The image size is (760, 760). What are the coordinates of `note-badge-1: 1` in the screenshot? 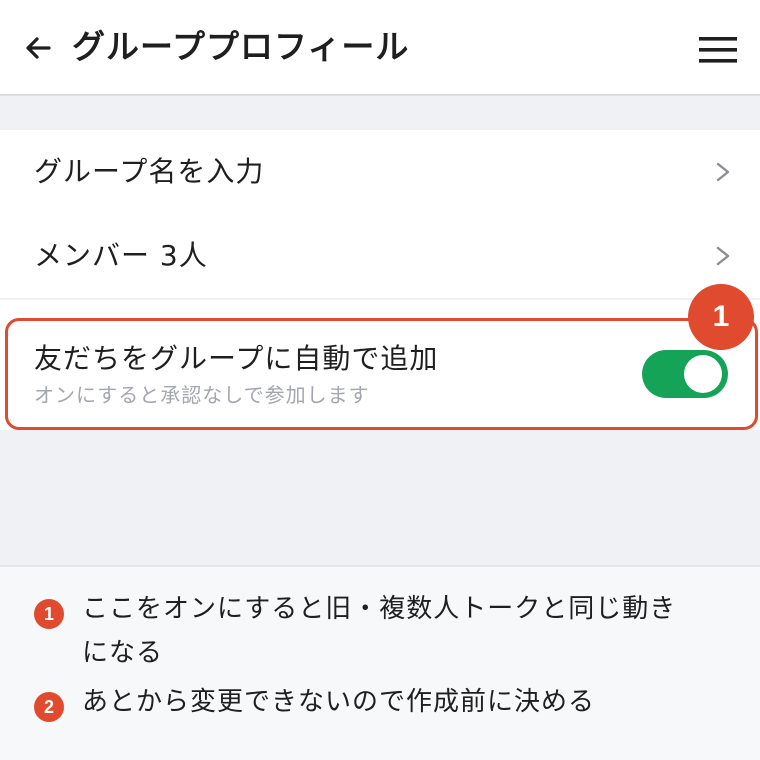 It's located at (49, 614).